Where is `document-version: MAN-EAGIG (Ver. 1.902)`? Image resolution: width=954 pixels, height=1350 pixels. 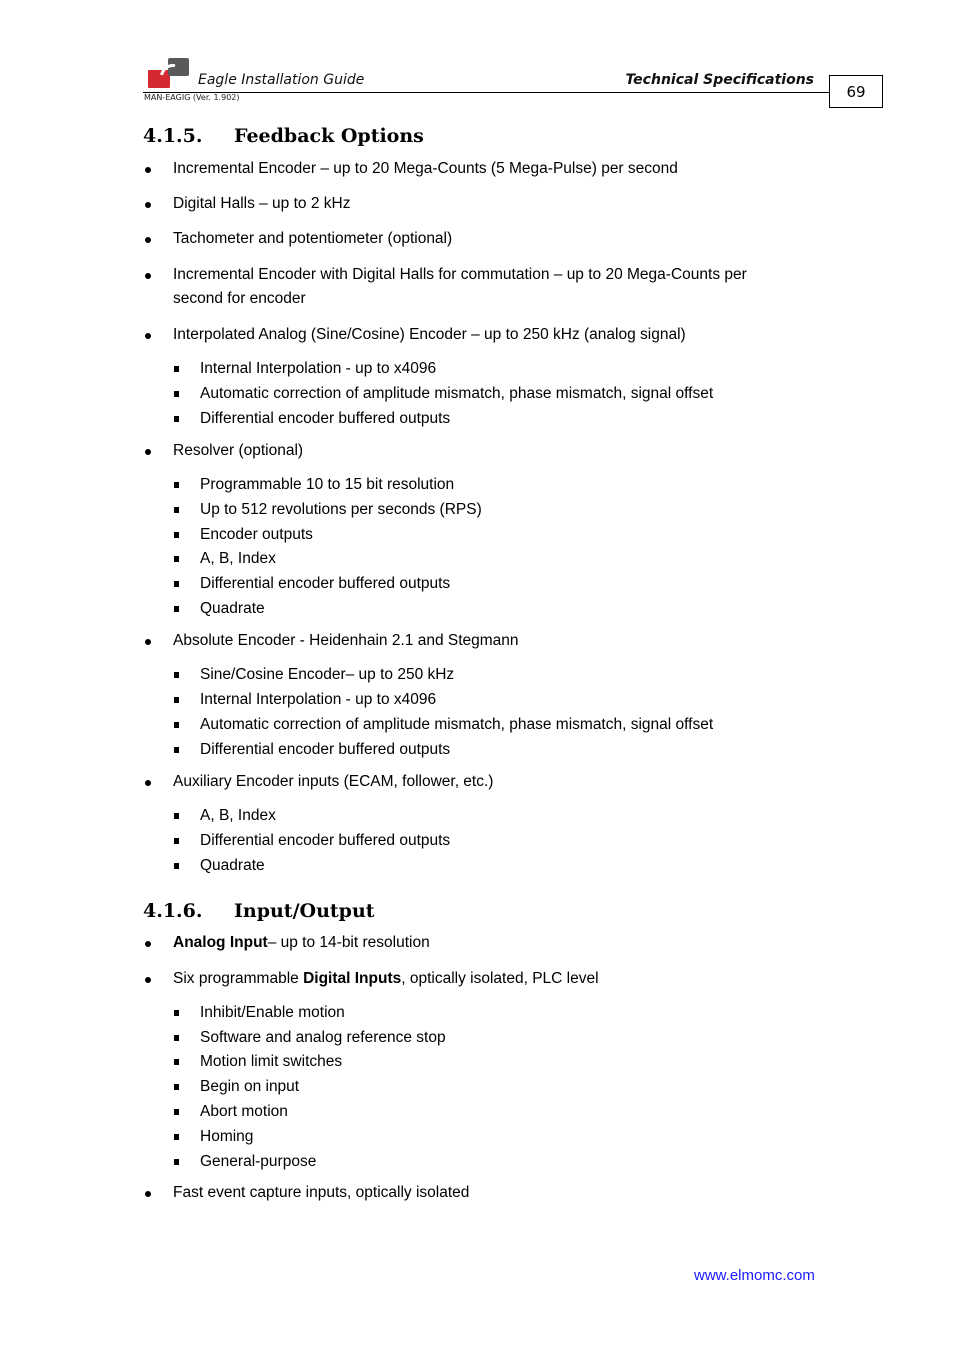 document-version: MAN-EAGIG (Ver. 1.902) is located at coordinates (192, 97).